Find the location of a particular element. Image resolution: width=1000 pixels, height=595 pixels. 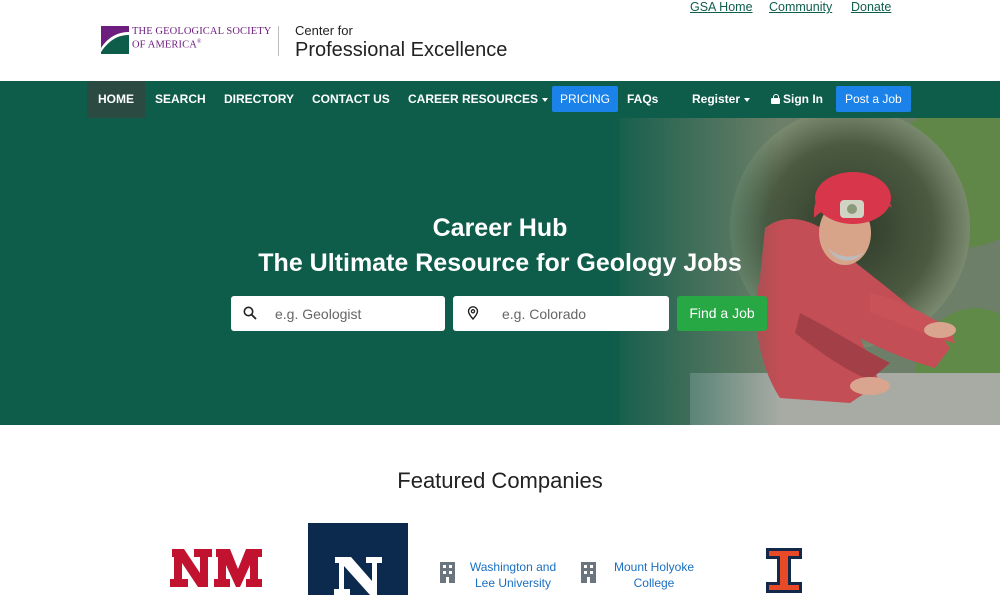

nav-register-label: Register is located at coordinates (716, 99).